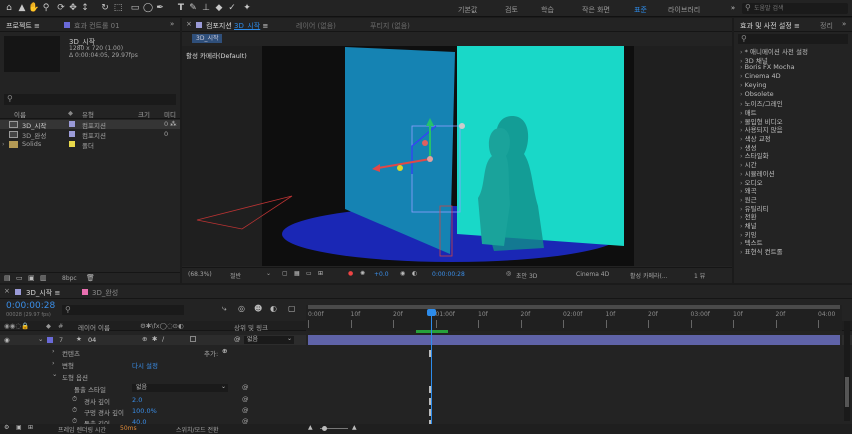  I want to click on playhead-handle, so click(431, 312).